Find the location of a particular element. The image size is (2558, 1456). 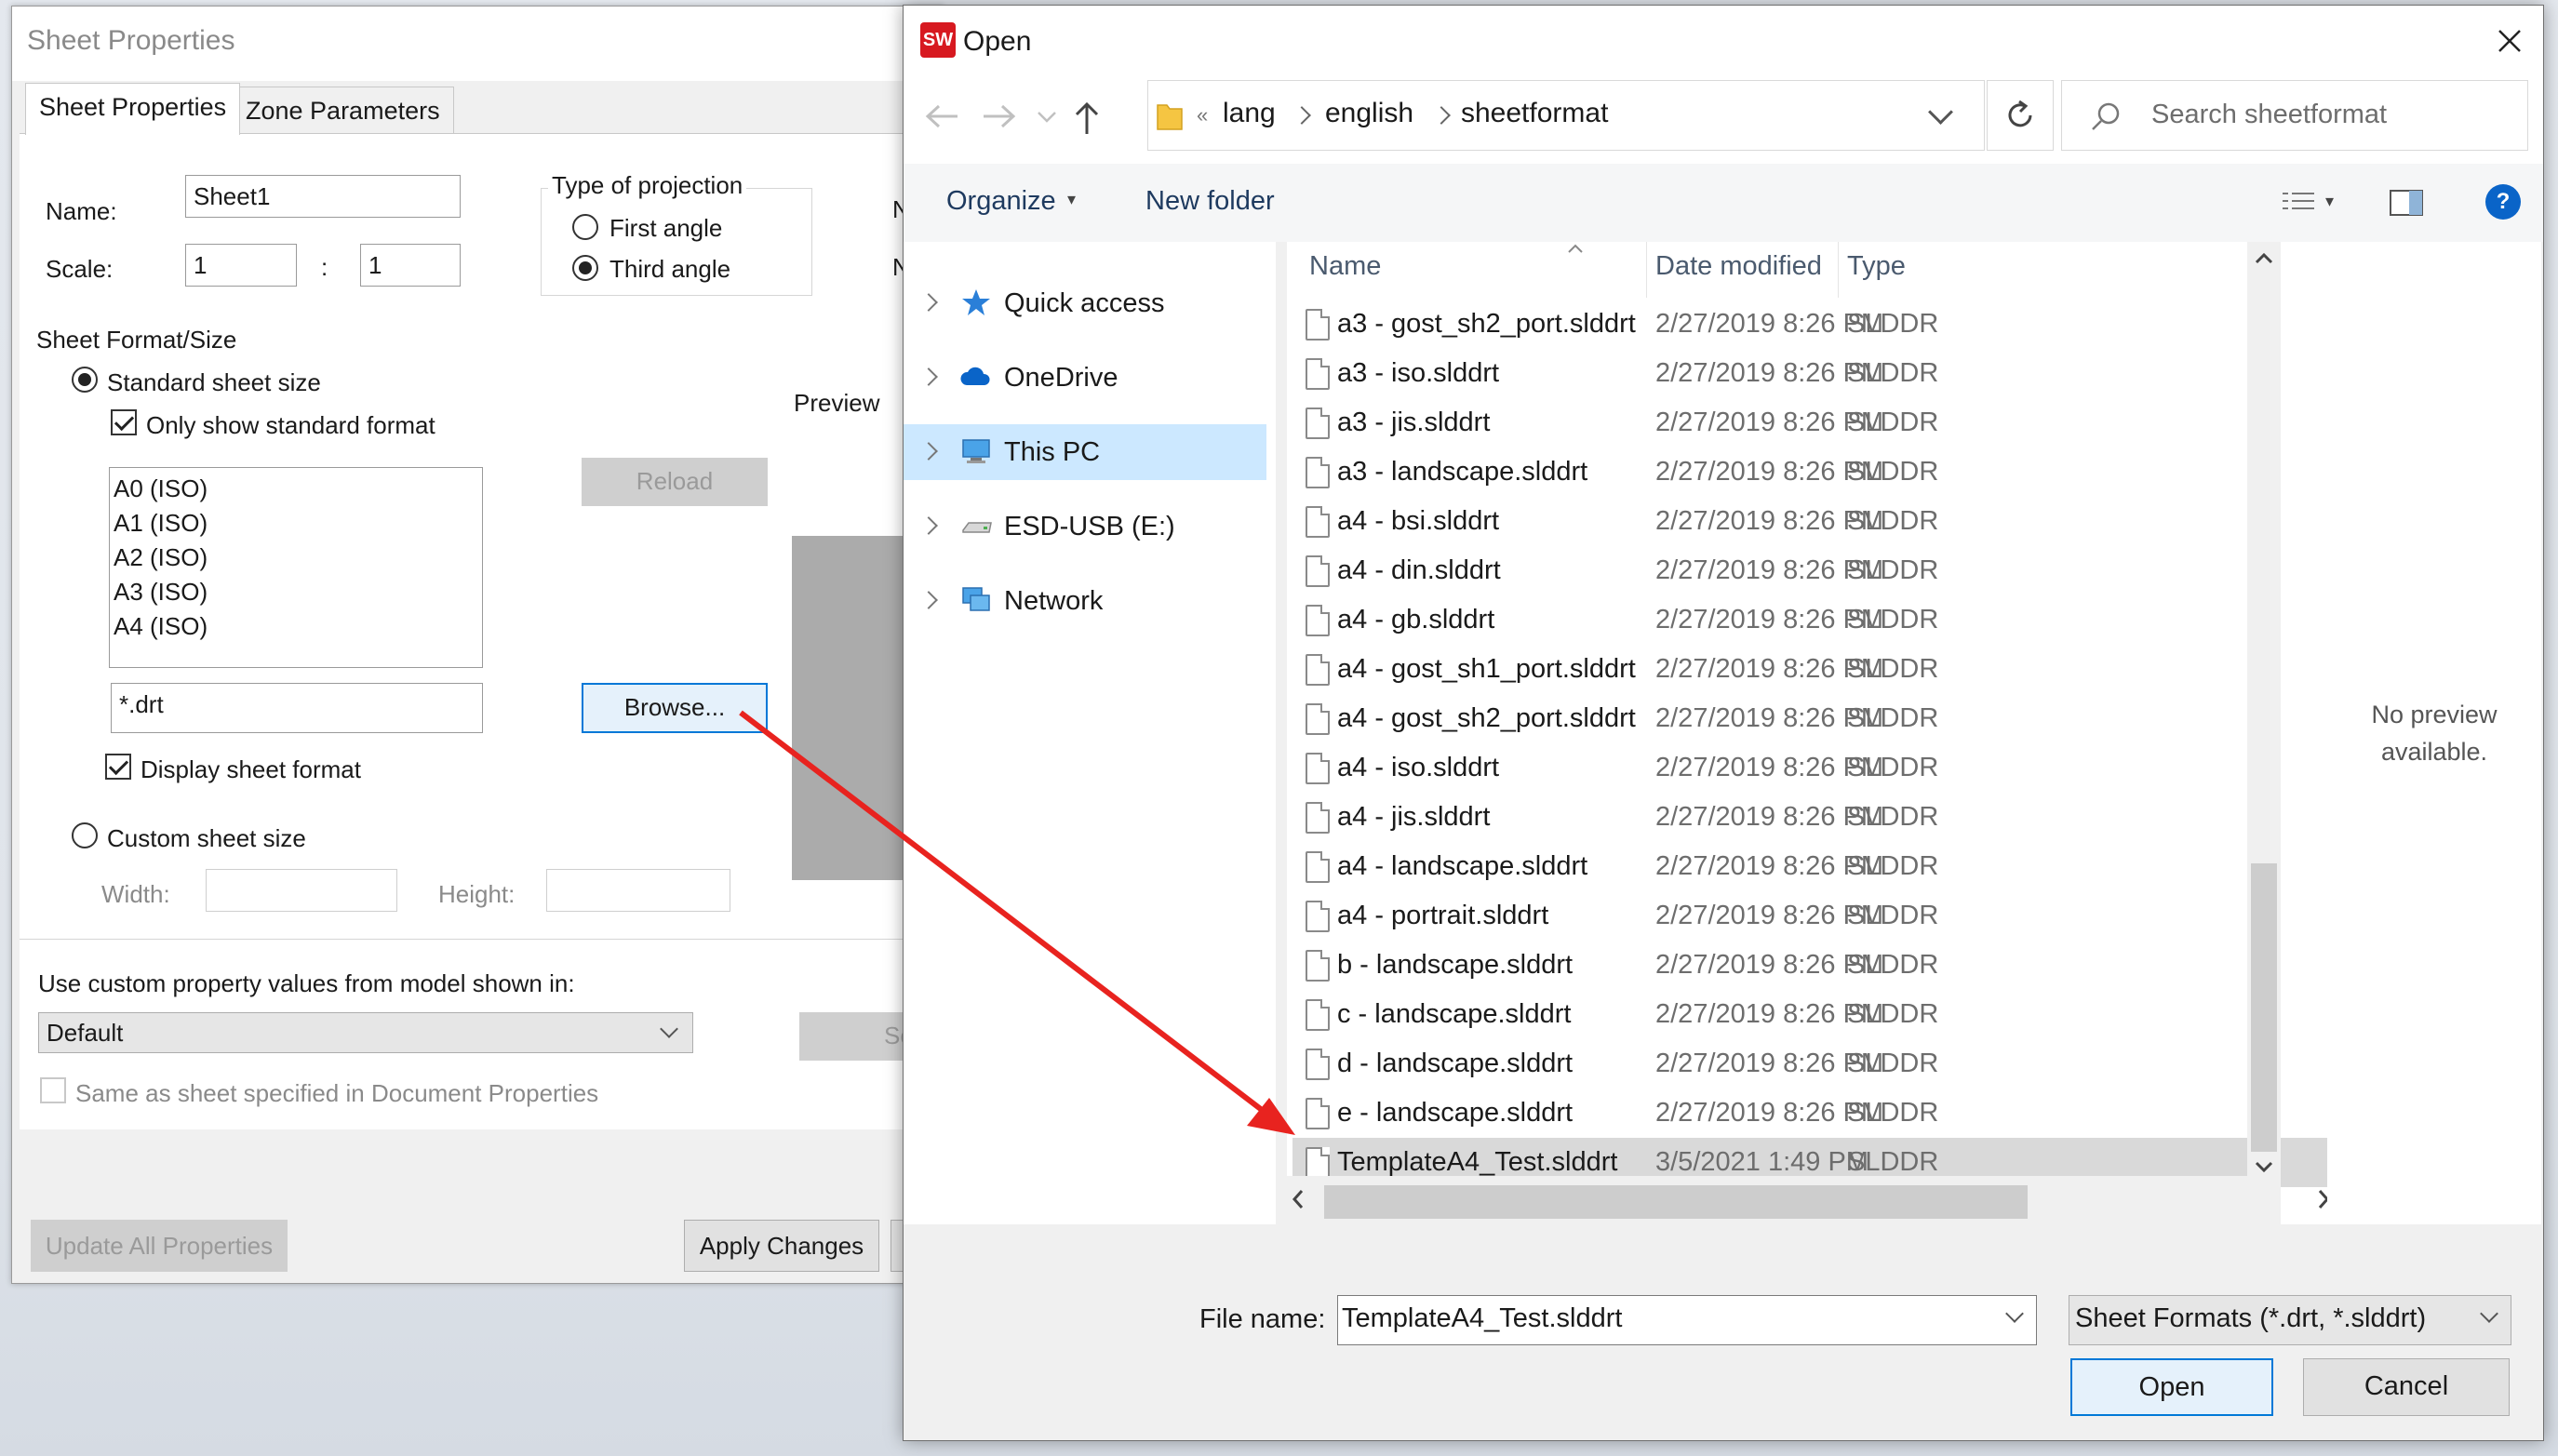

breadcrumb-sheetformat: sheetformat is located at coordinates (1534, 113).